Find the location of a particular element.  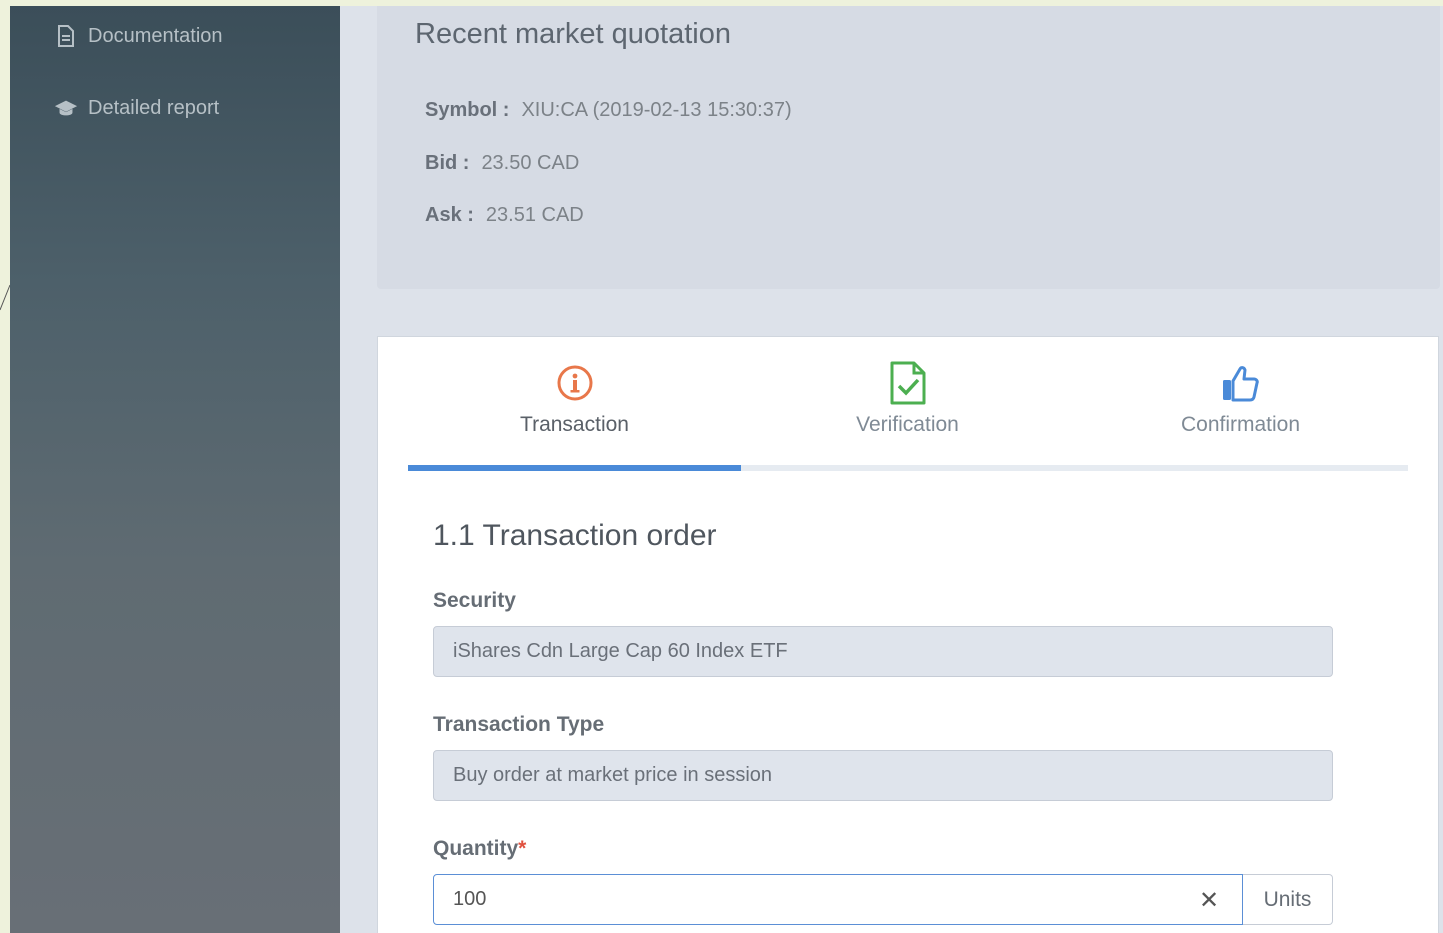

sidebar-item-label: Detailed report is located at coordinates (154, 107).